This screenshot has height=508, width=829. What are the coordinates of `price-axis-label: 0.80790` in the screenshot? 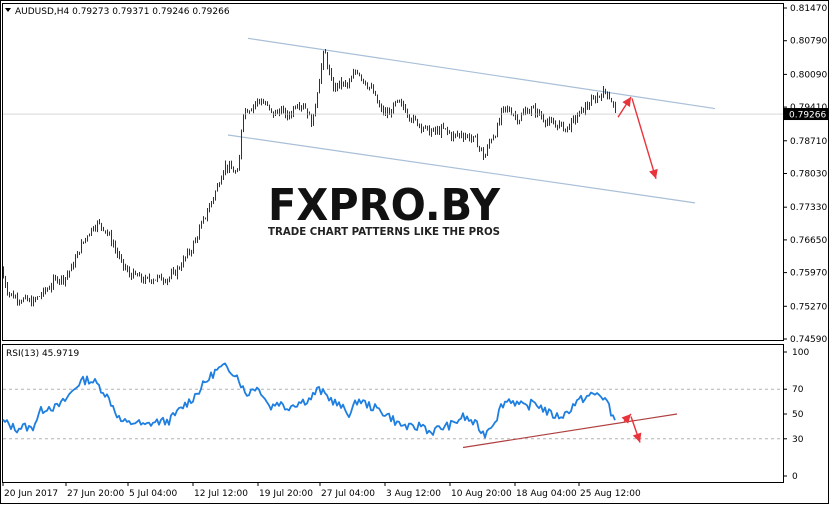 It's located at (808, 42).